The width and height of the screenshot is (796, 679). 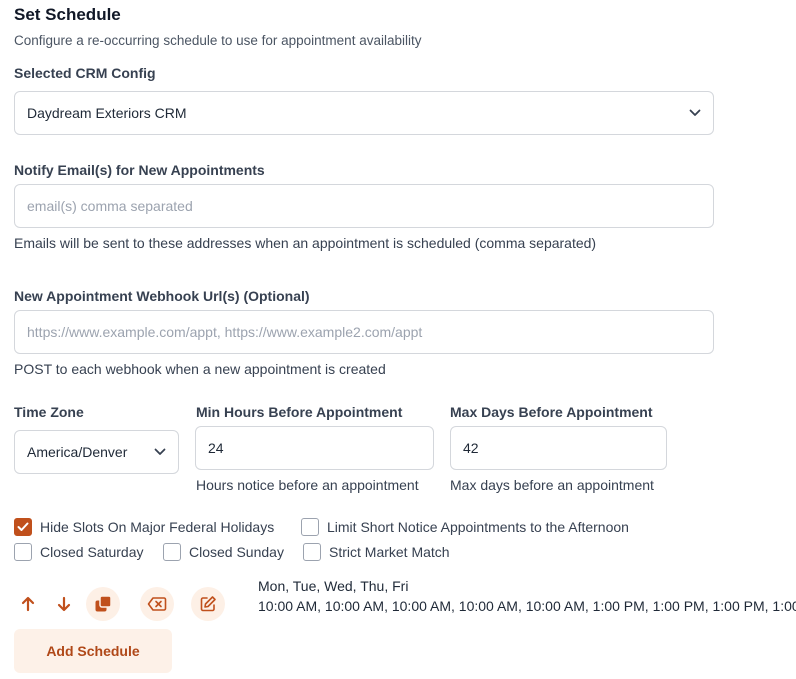 I want to click on hide-holidays-option: Hide Slots On Major Federal Holidays, so click(x=144, y=527).